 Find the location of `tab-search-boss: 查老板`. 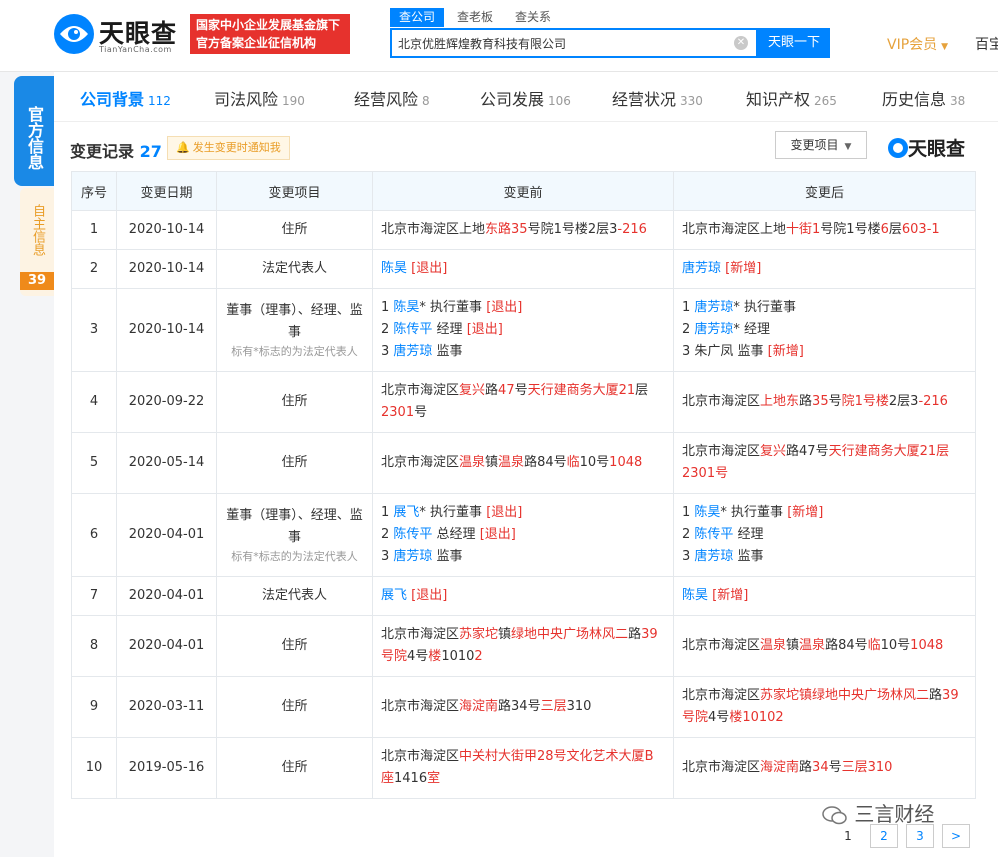

tab-search-boss: 查老板 is located at coordinates (475, 17).